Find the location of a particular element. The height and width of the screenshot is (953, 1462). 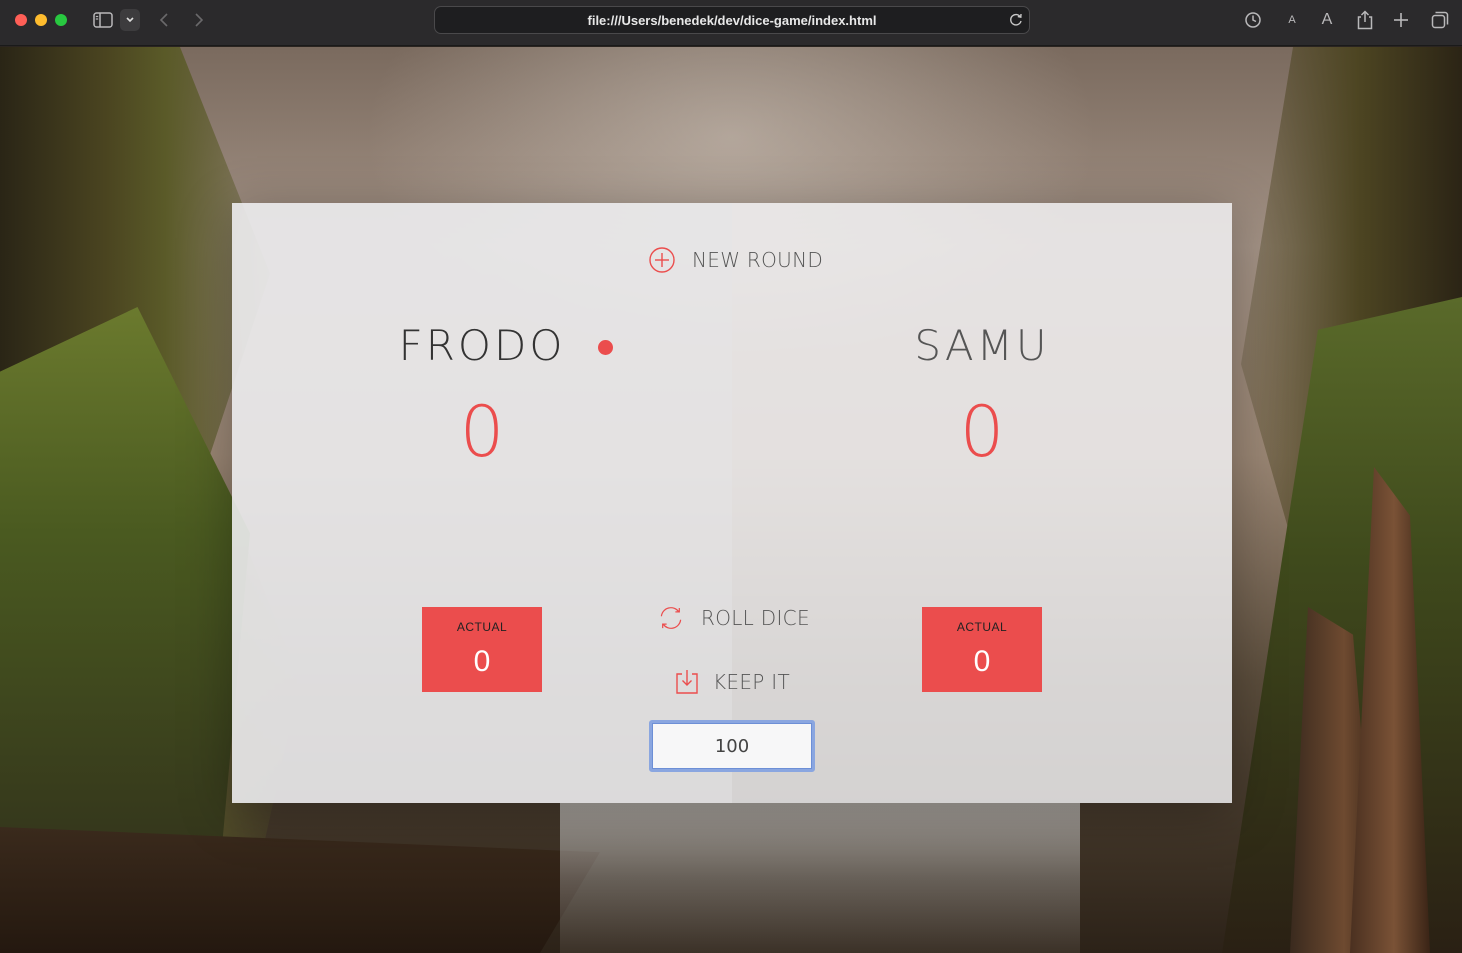

zoom-window-button is located at coordinates (61, 20).